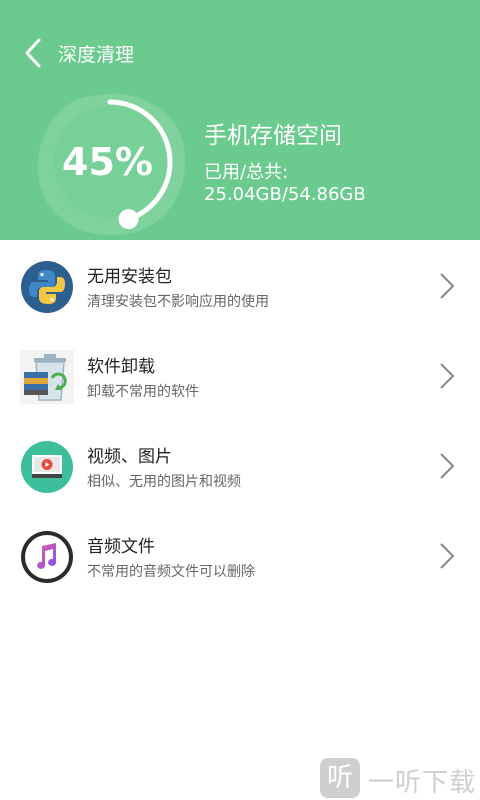 This screenshot has width=480, height=800. What do you see at coordinates (340, 778) in the screenshot?
I see `watermark-logo: 听` at bounding box center [340, 778].